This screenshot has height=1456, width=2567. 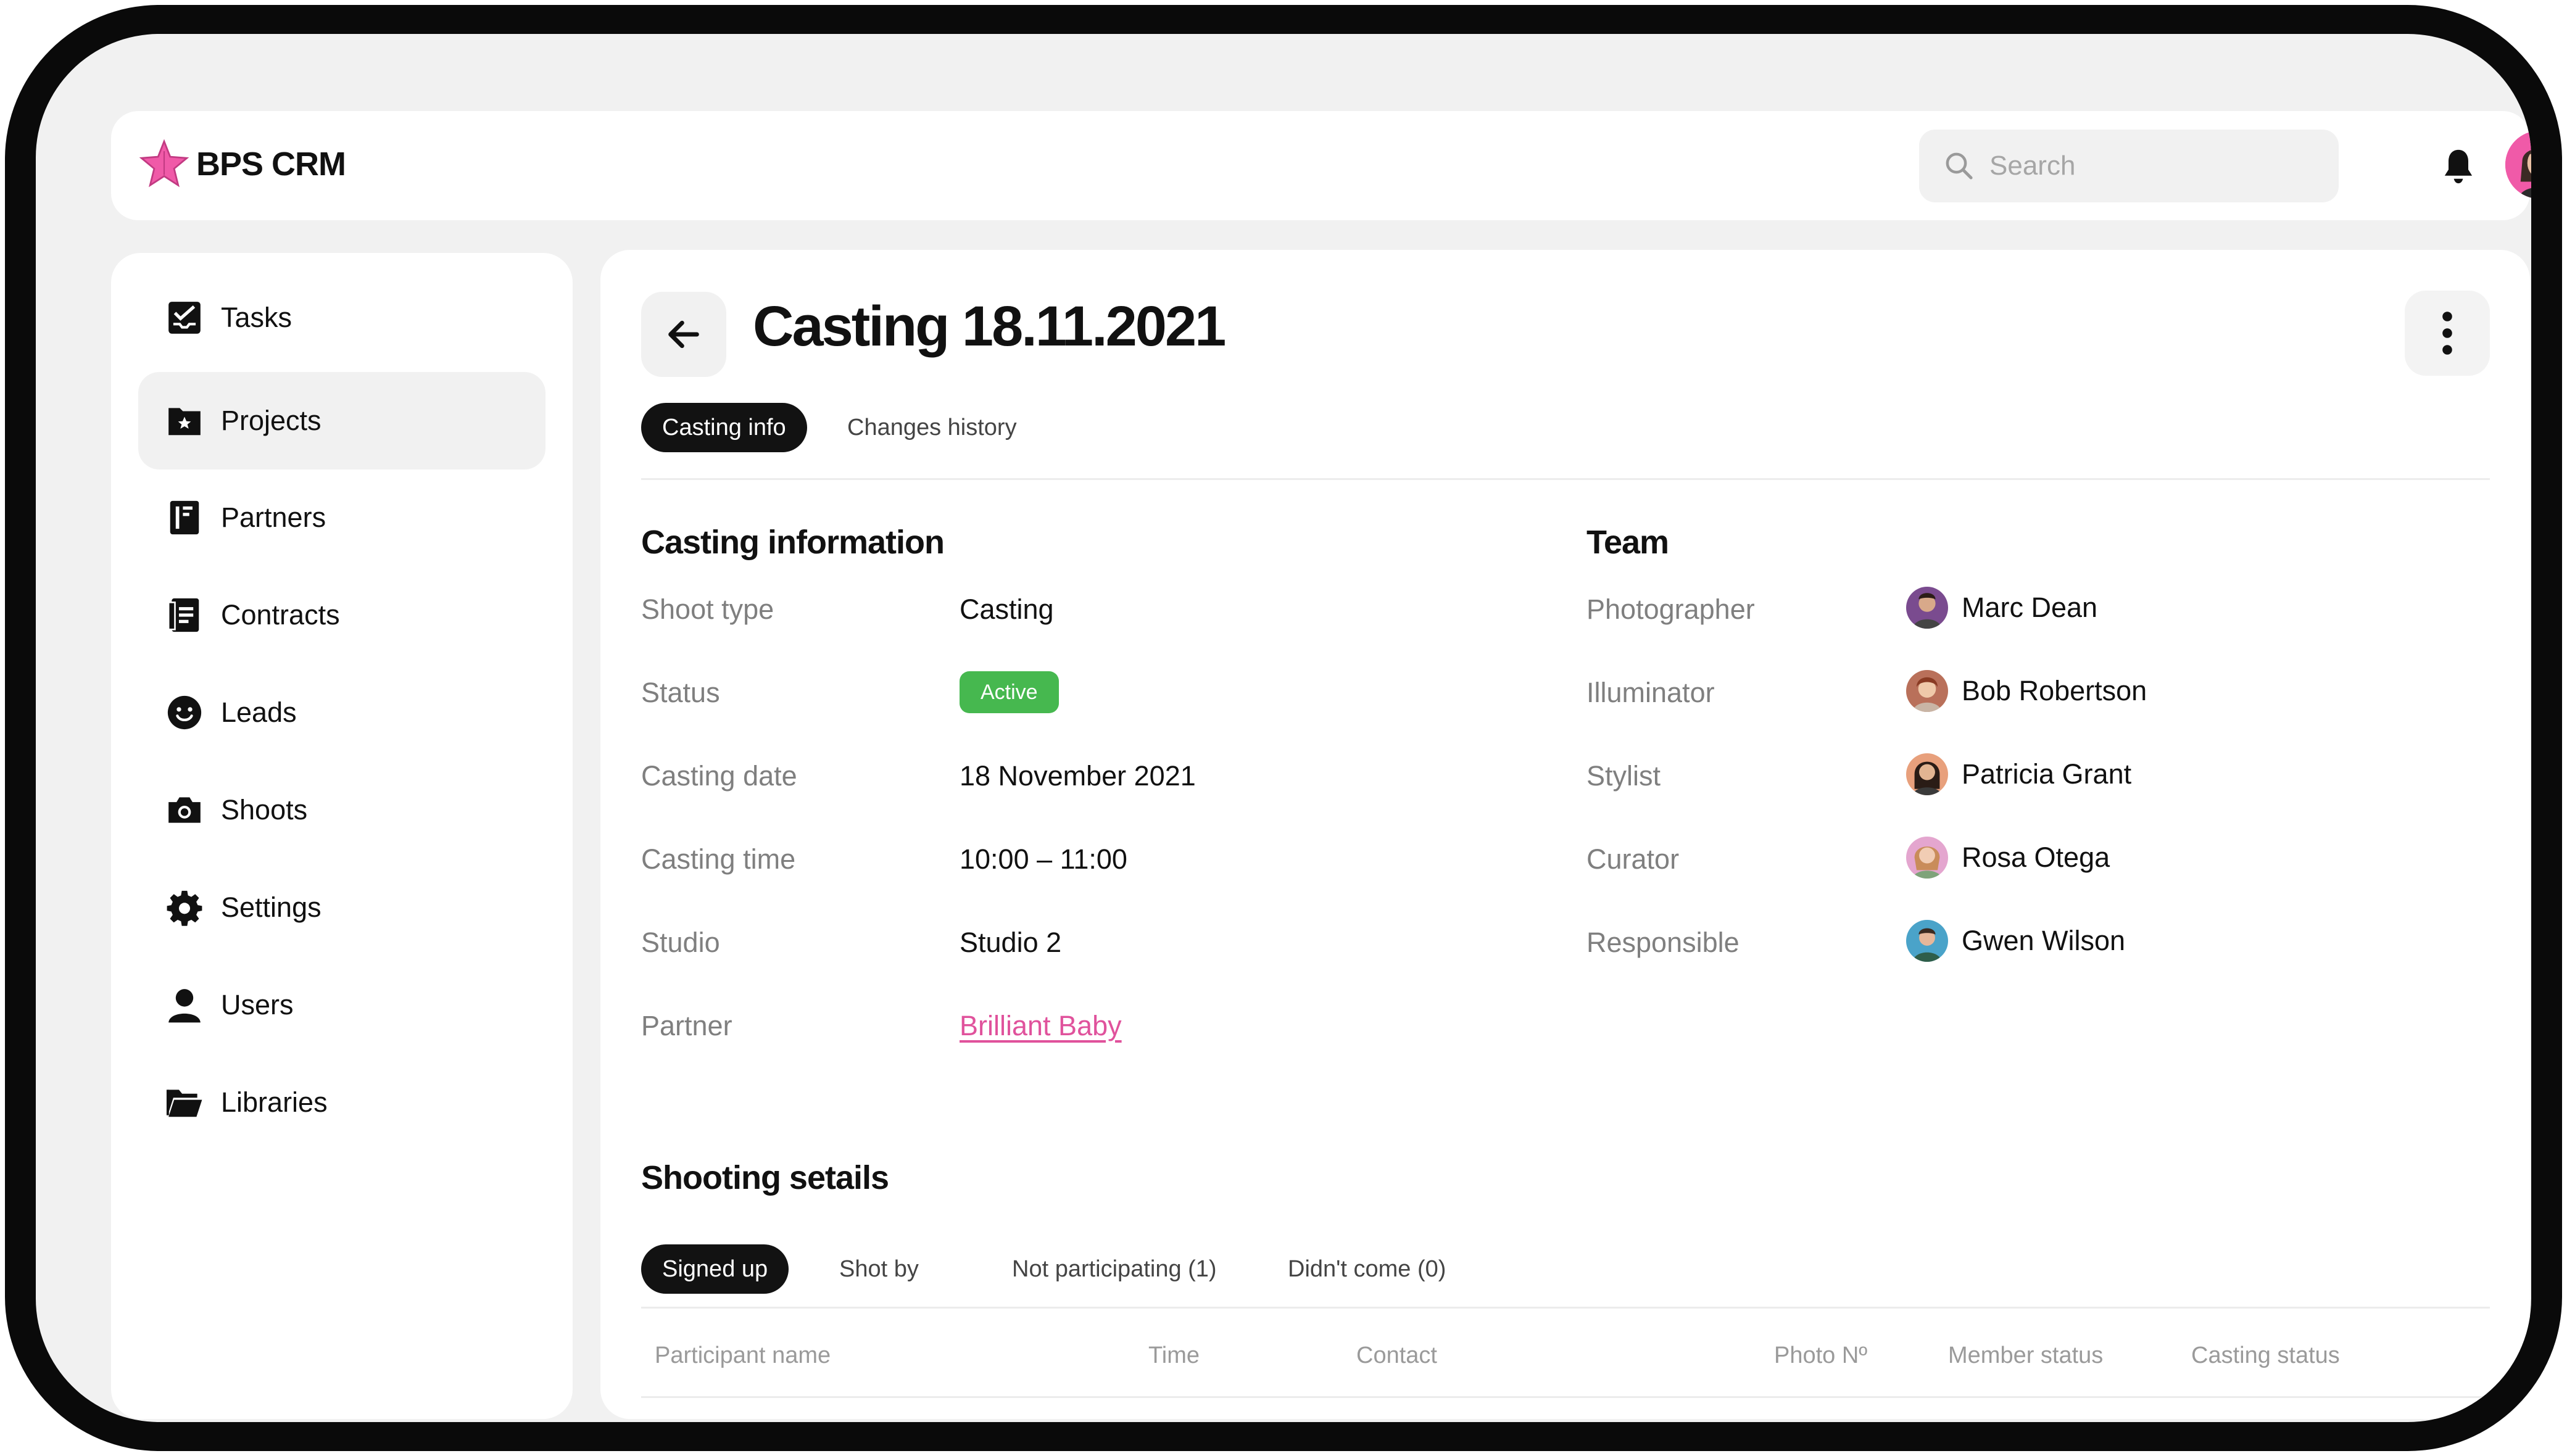 What do you see at coordinates (341, 615) in the screenshot?
I see `sidebar-item-contracts: Contracts` at bounding box center [341, 615].